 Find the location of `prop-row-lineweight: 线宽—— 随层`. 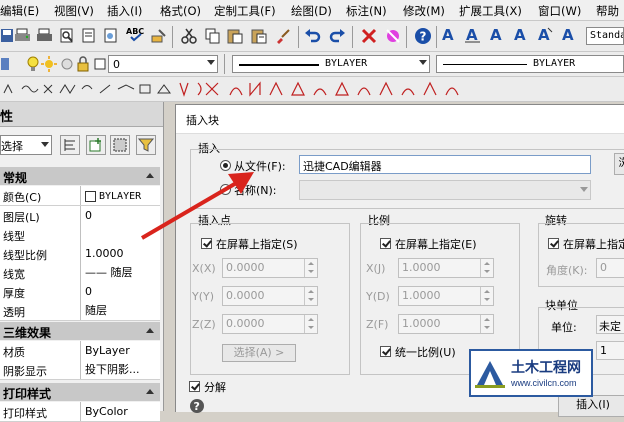

prop-row-lineweight: 线宽—— 随层 is located at coordinates (80, 273).